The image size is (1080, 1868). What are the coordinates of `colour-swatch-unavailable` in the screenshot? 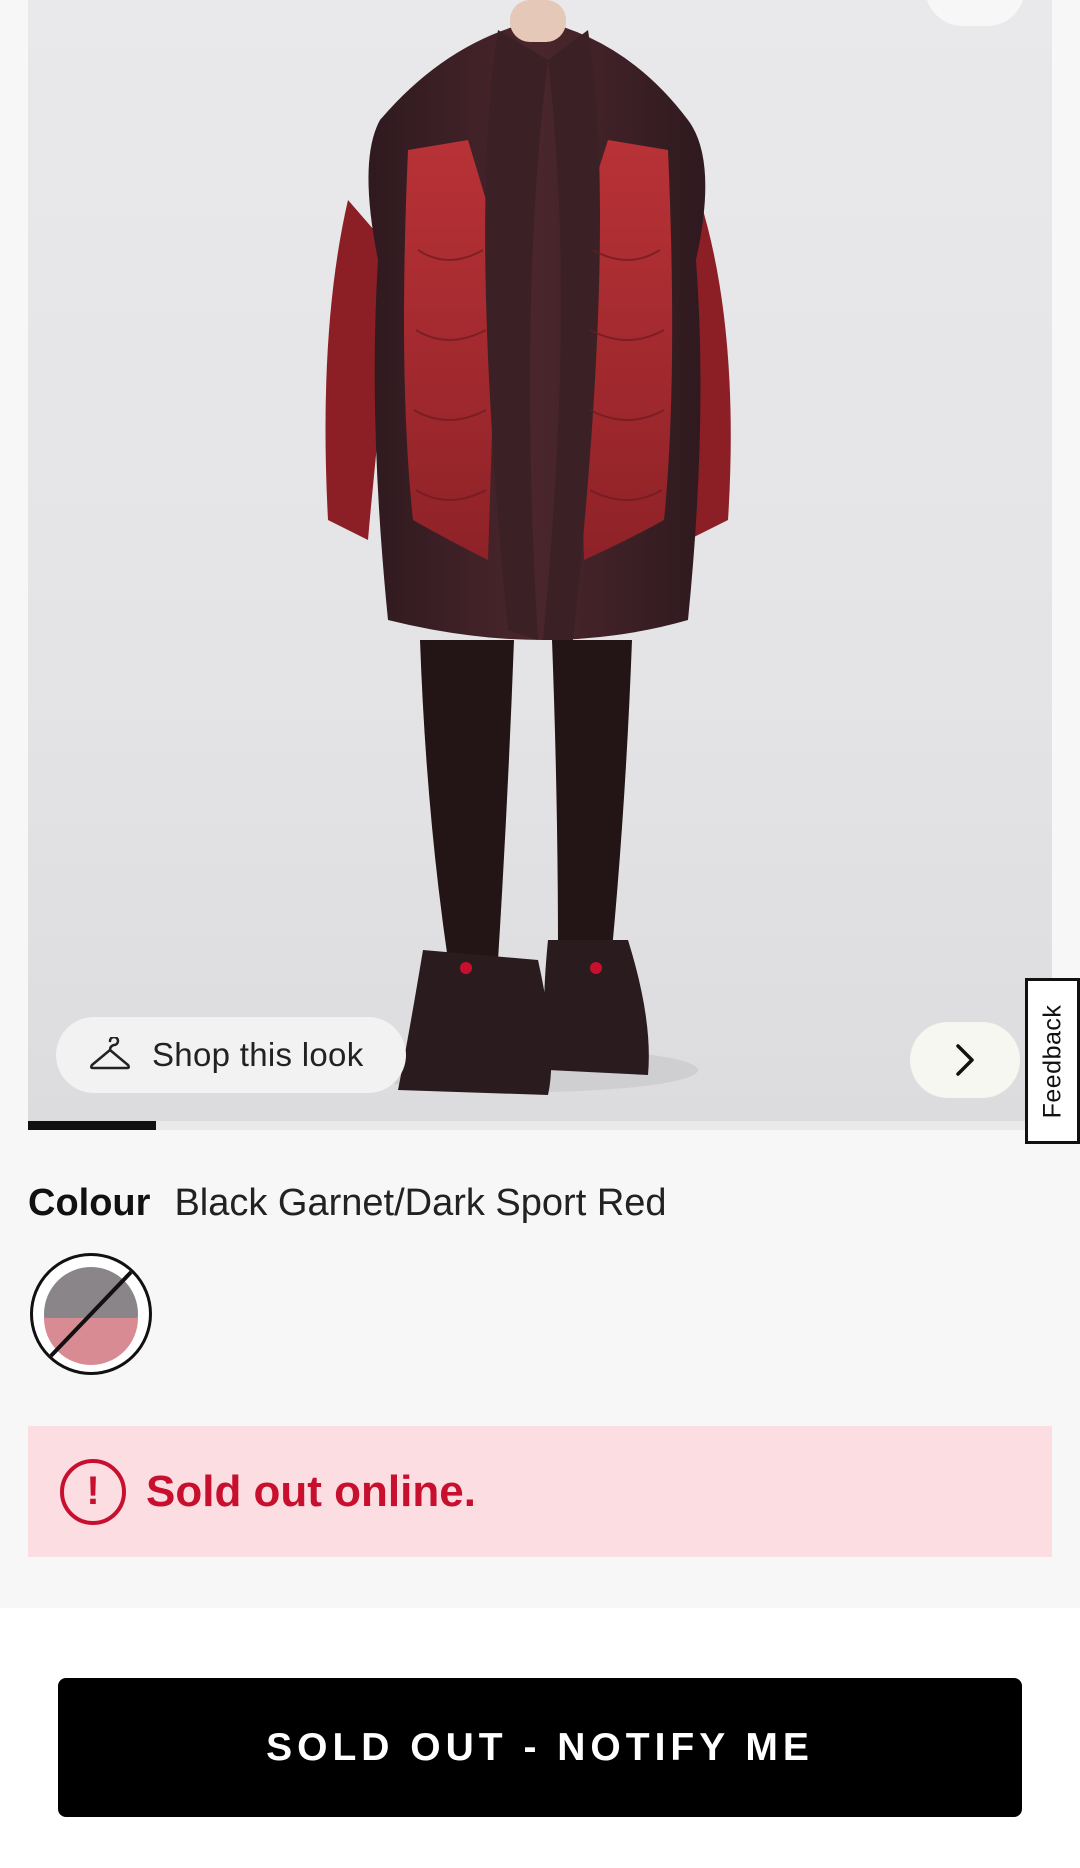 It's located at (91, 1314).